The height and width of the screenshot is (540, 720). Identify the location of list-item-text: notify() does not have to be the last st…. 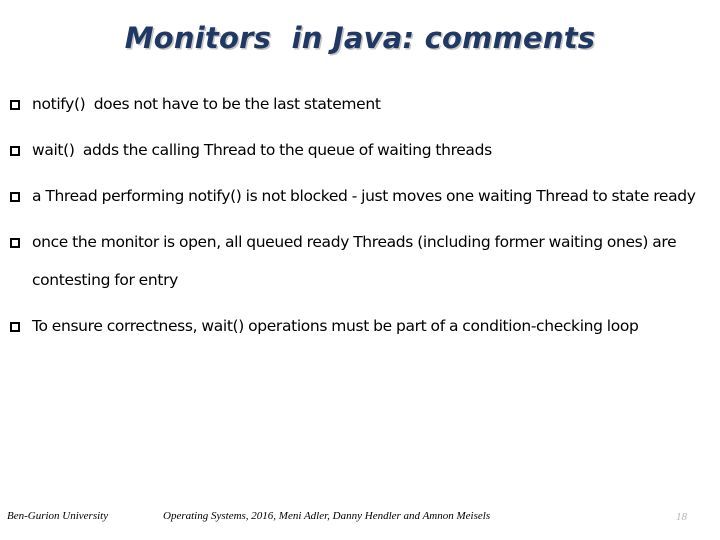
(206, 104).